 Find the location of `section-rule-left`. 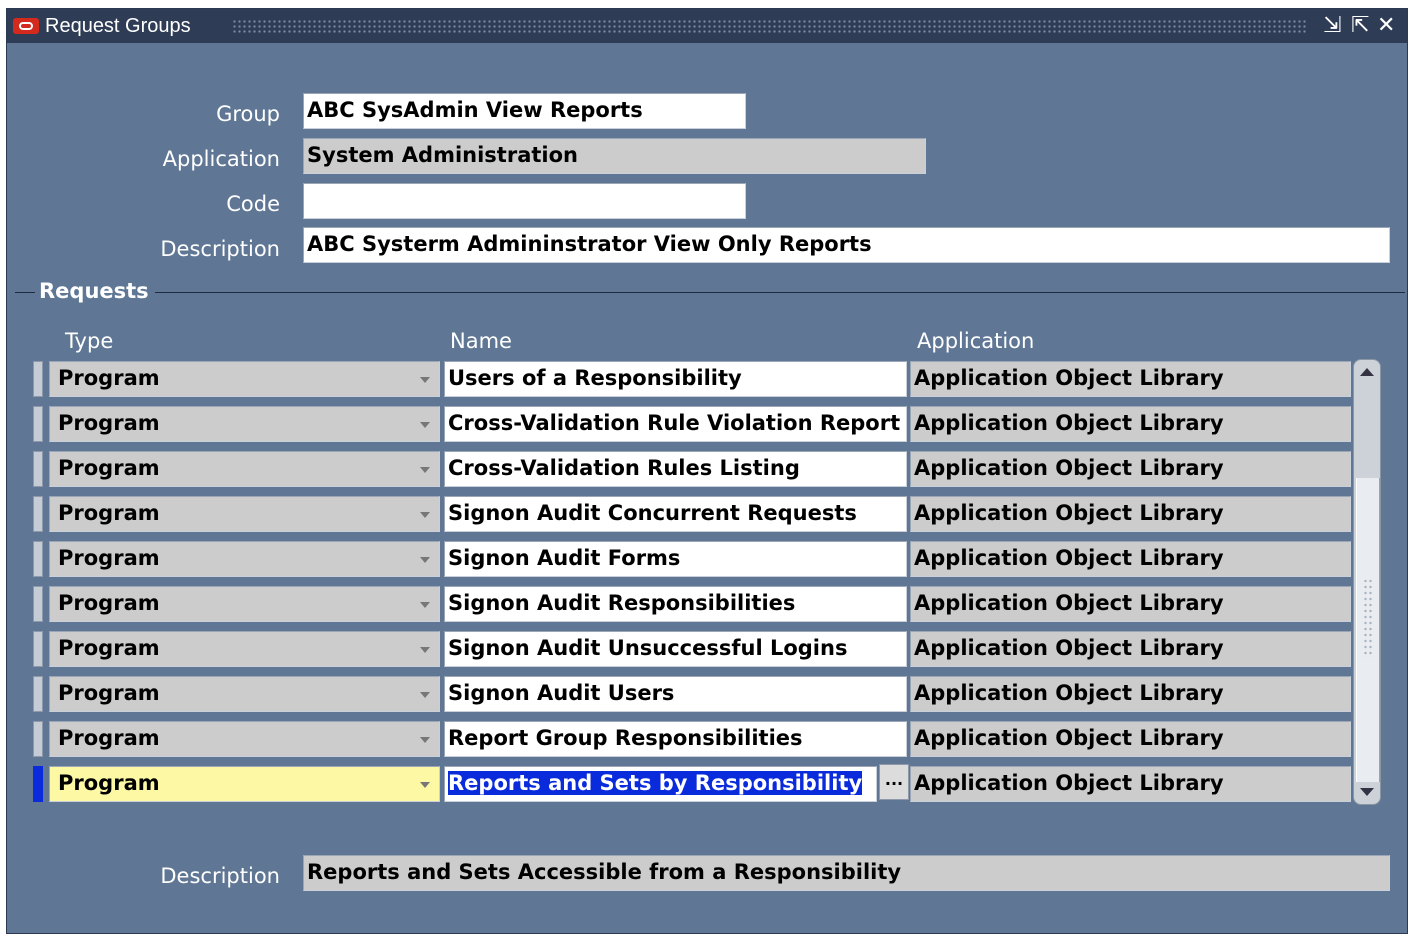

section-rule-left is located at coordinates (25, 292).